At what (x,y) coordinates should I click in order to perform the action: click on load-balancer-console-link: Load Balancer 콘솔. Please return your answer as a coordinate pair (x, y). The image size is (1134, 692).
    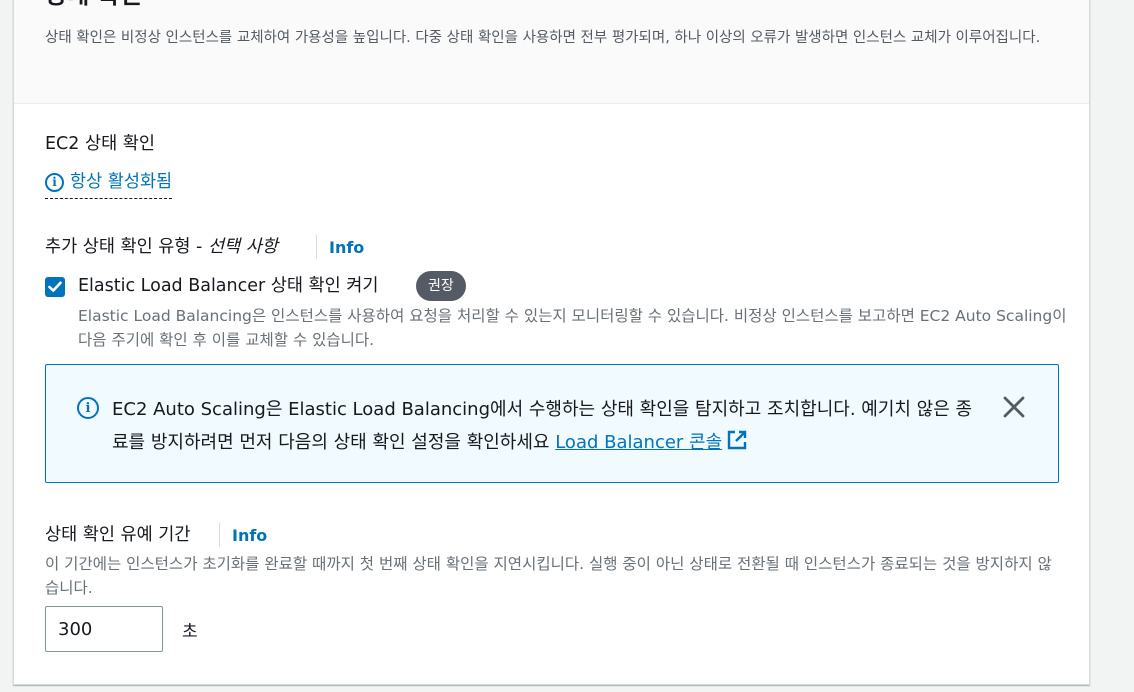
    Looking at the image, I should click on (651, 441).